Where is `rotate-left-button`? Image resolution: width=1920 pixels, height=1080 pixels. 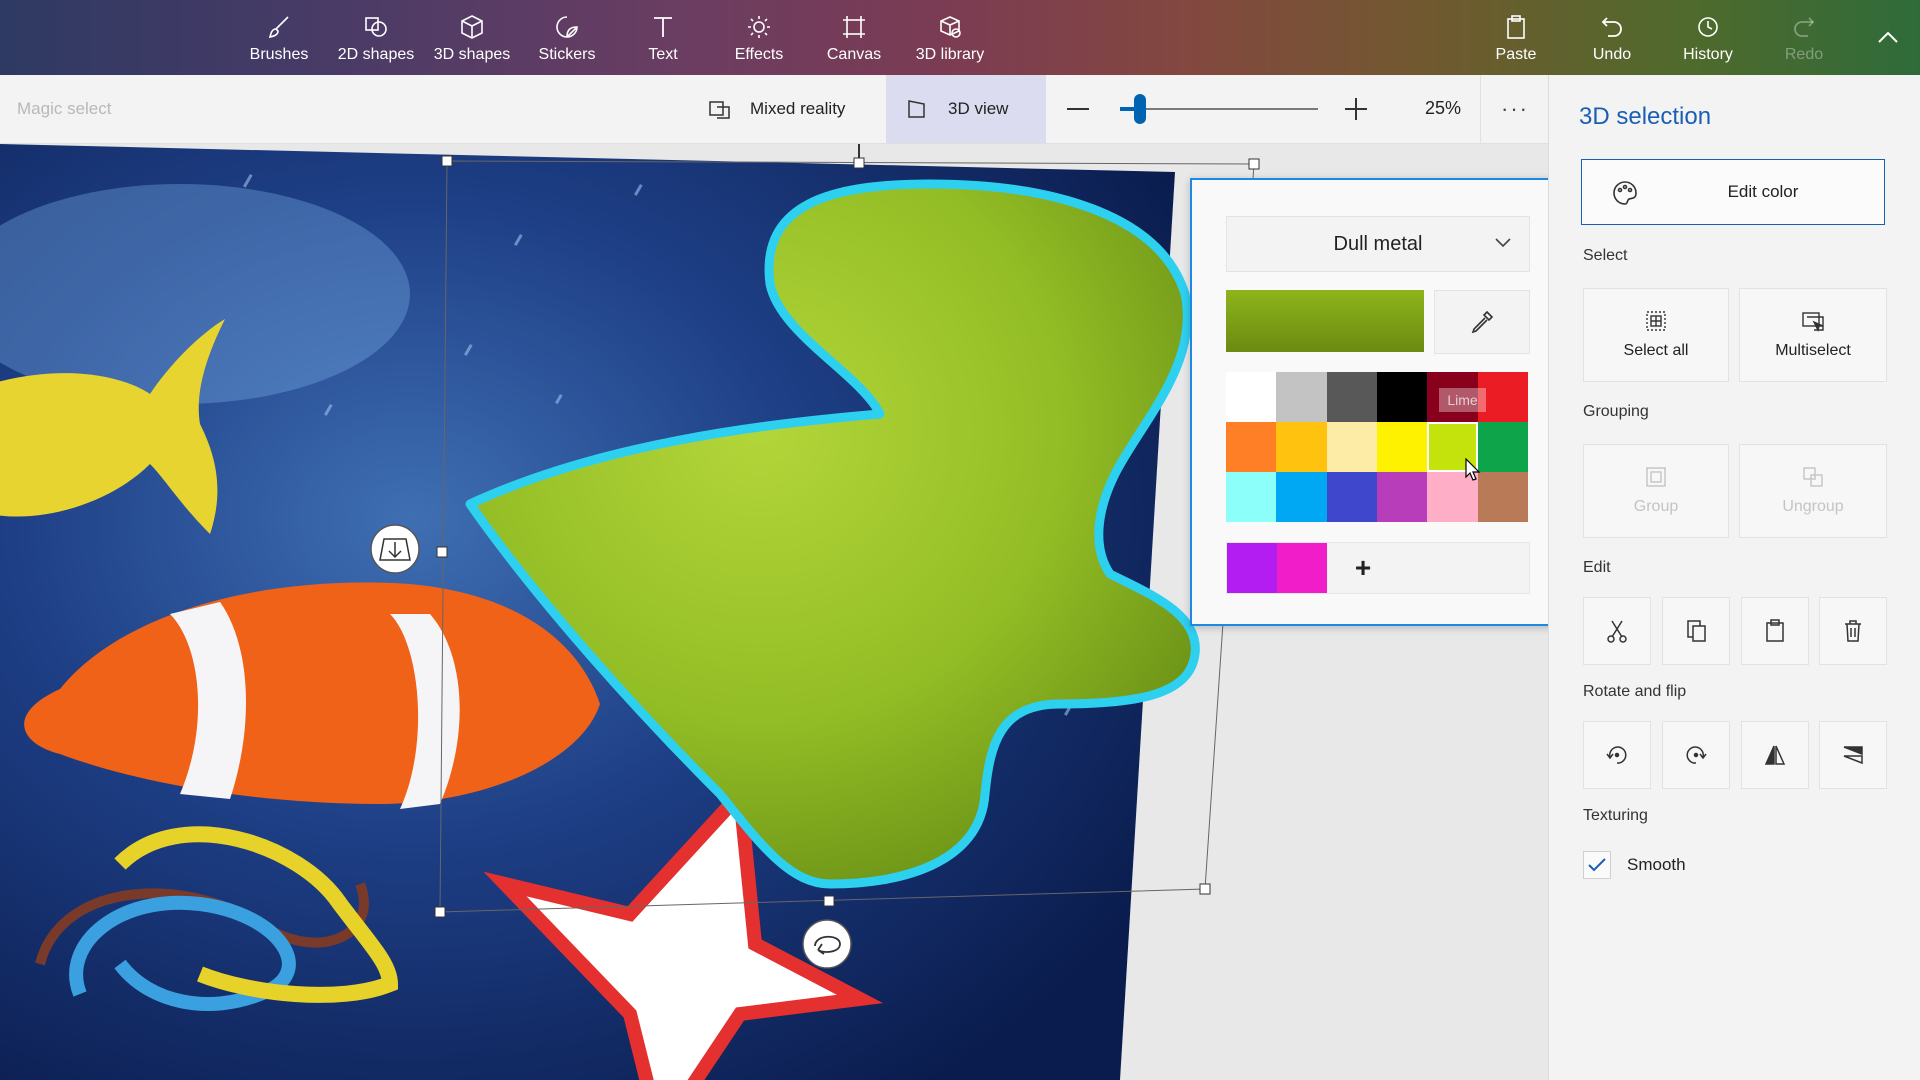
rotate-left-button is located at coordinates (1617, 755).